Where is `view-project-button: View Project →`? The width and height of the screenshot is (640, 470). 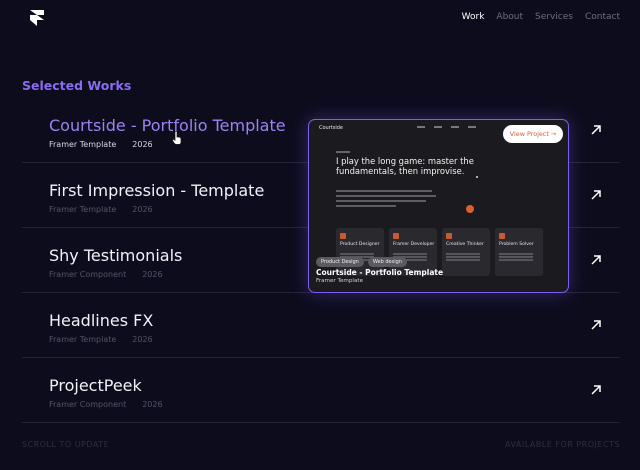 view-project-button: View Project → is located at coordinates (533, 134).